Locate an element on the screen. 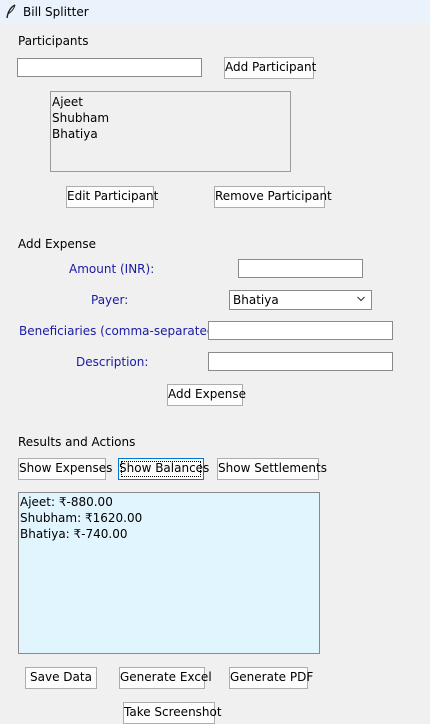 The width and height of the screenshot is (430, 724). generate-excel-button: Generate Excel is located at coordinates (165, 678).